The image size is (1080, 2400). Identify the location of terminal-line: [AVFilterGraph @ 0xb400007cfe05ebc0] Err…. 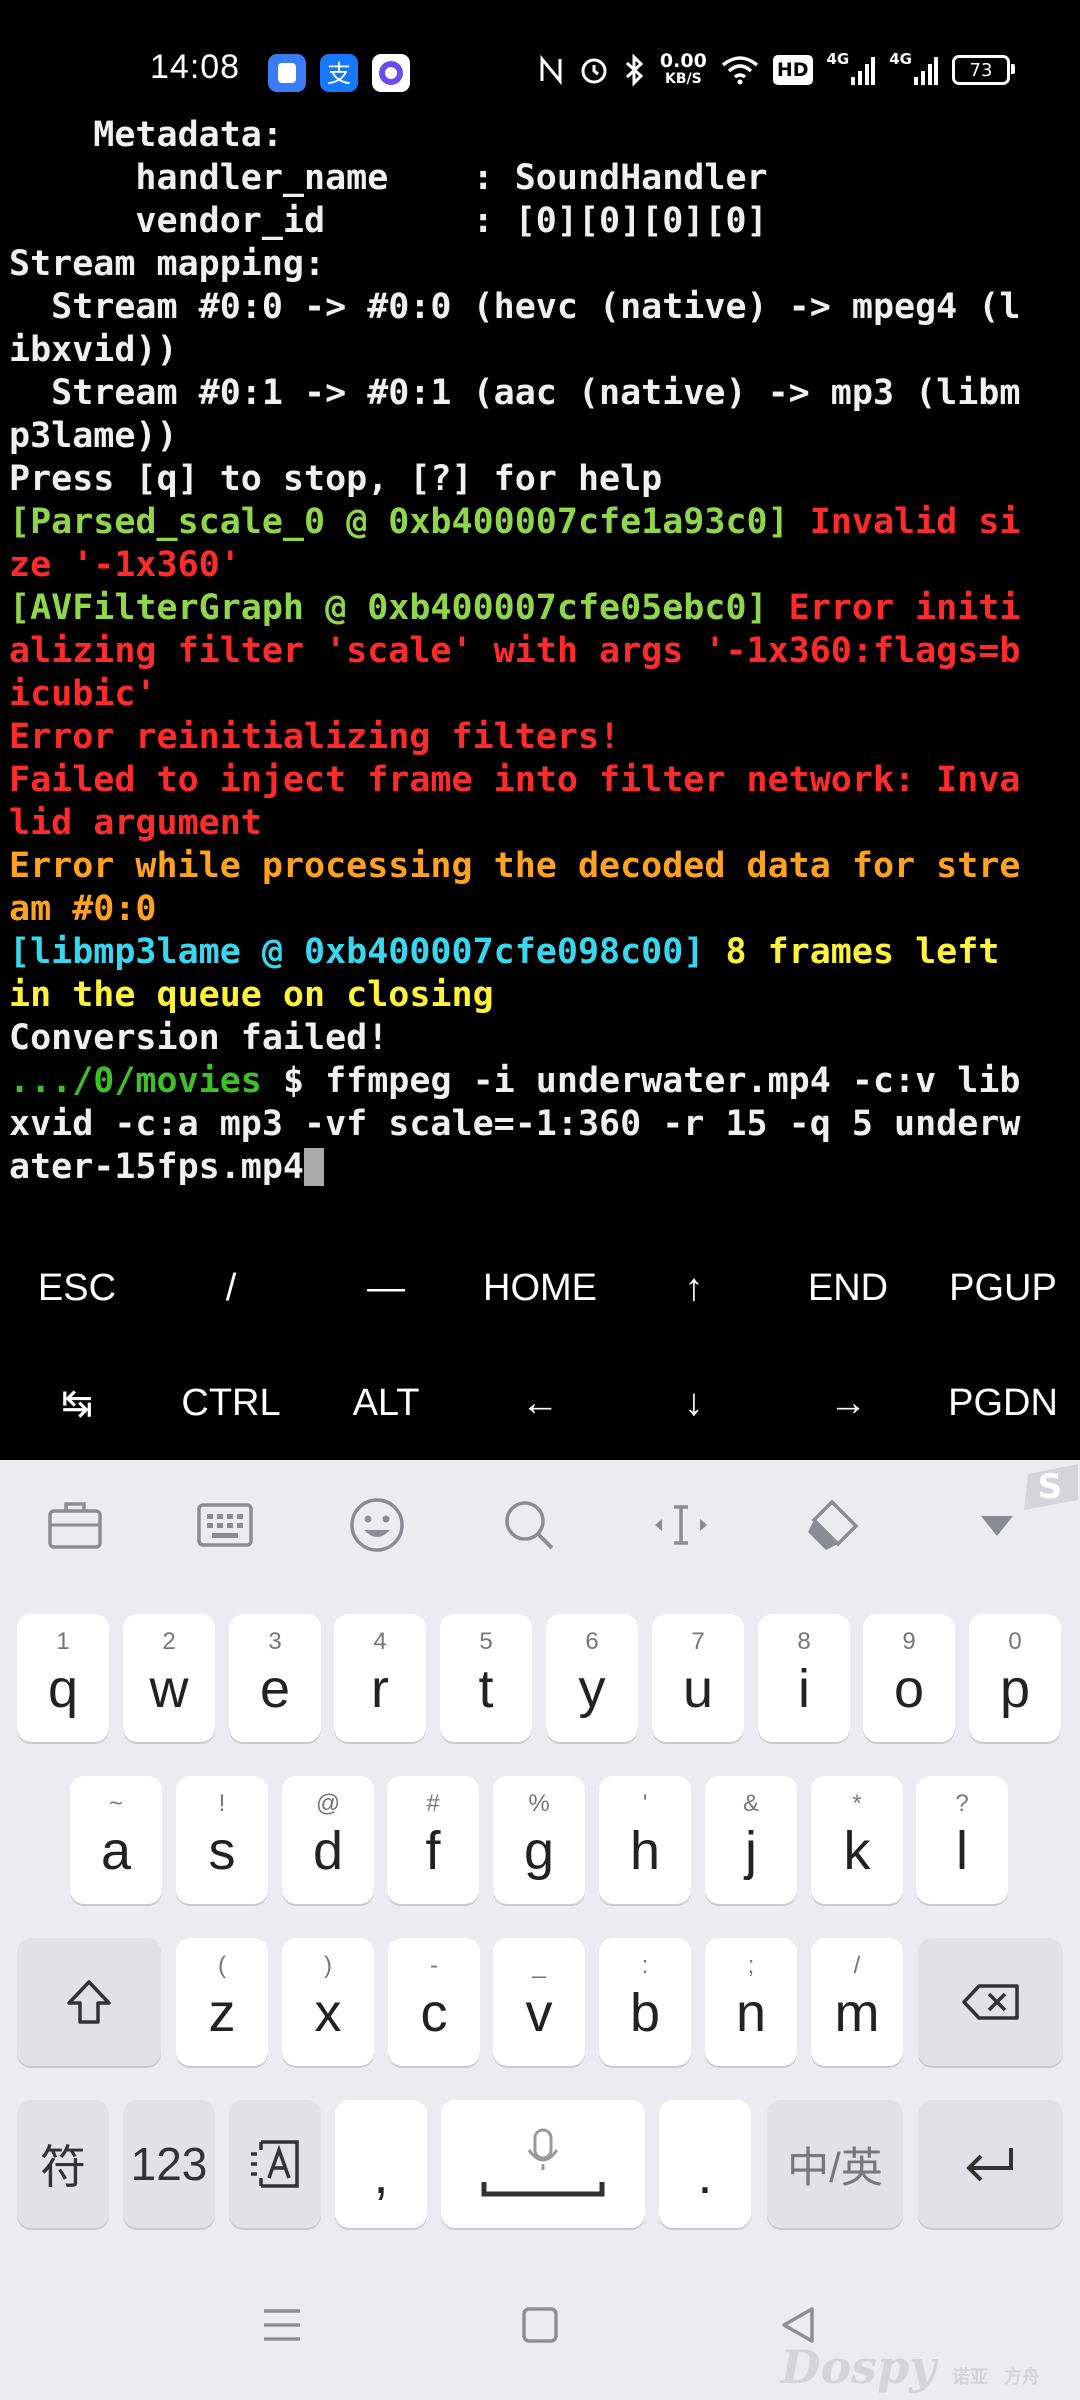
(542, 608).